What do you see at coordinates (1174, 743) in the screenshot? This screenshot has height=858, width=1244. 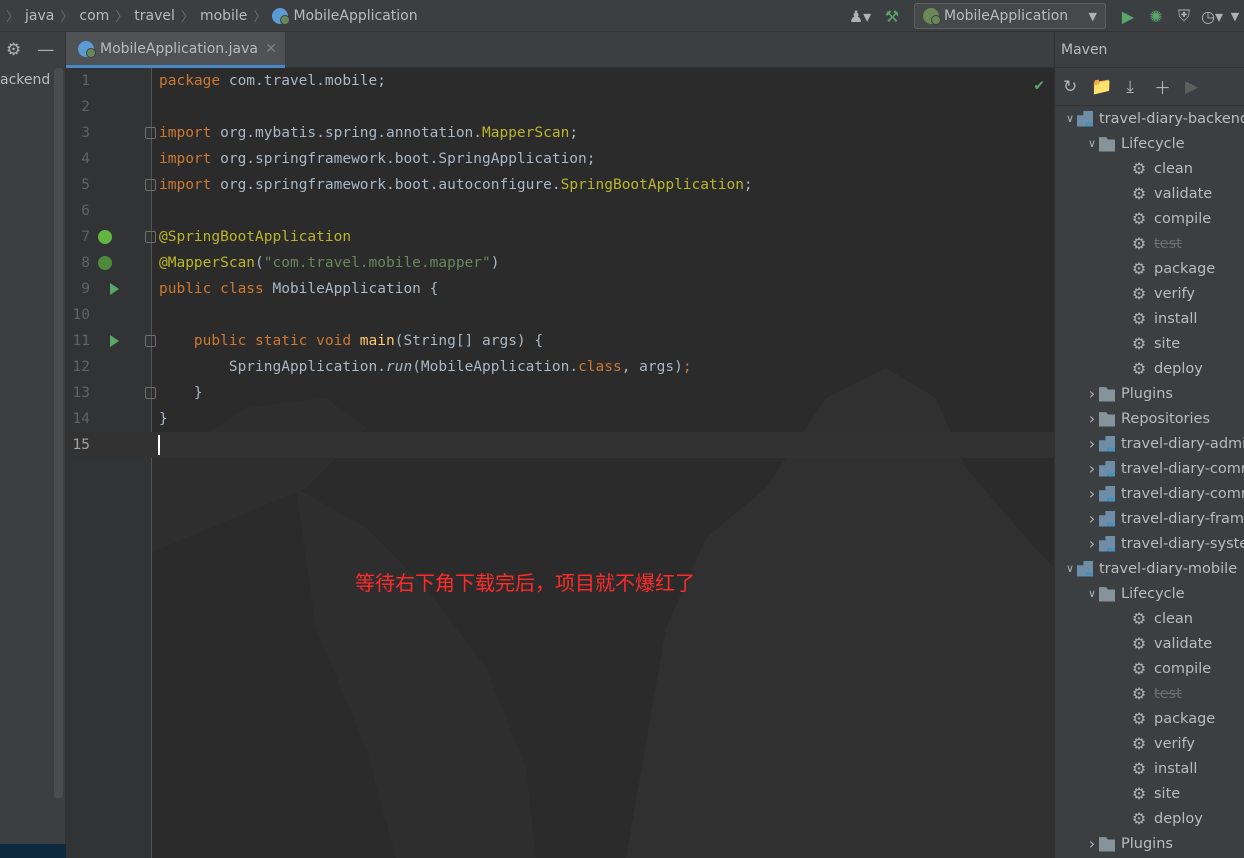 I see `maven-tree-label: verify` at bounding box center [1174, 743].